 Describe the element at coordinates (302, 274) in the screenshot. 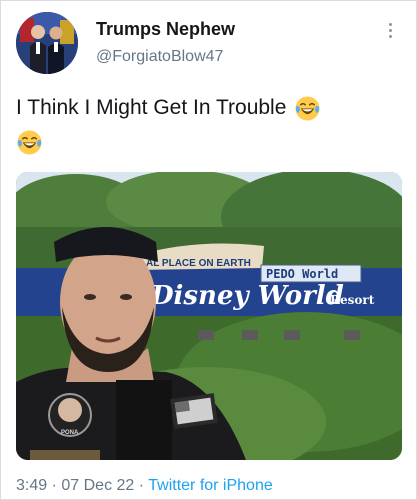

I see `sign-patch-text: PEDO World` at that location.